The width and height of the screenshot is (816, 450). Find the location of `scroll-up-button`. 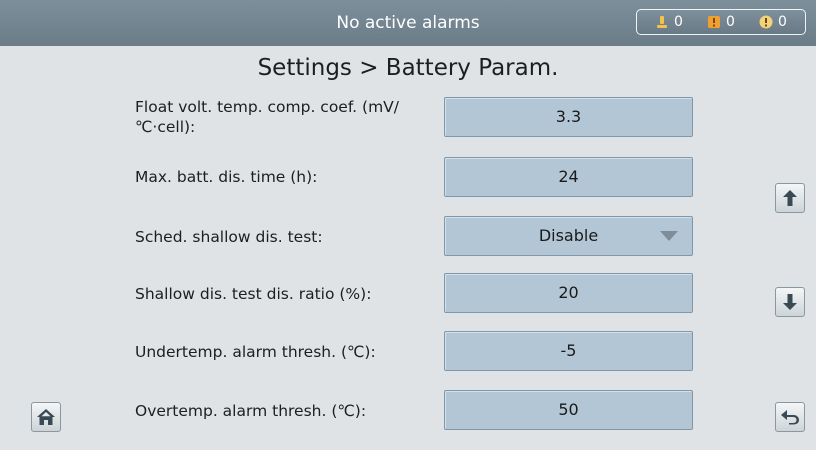

scroll-up-button is located at coordinates (790, 198).